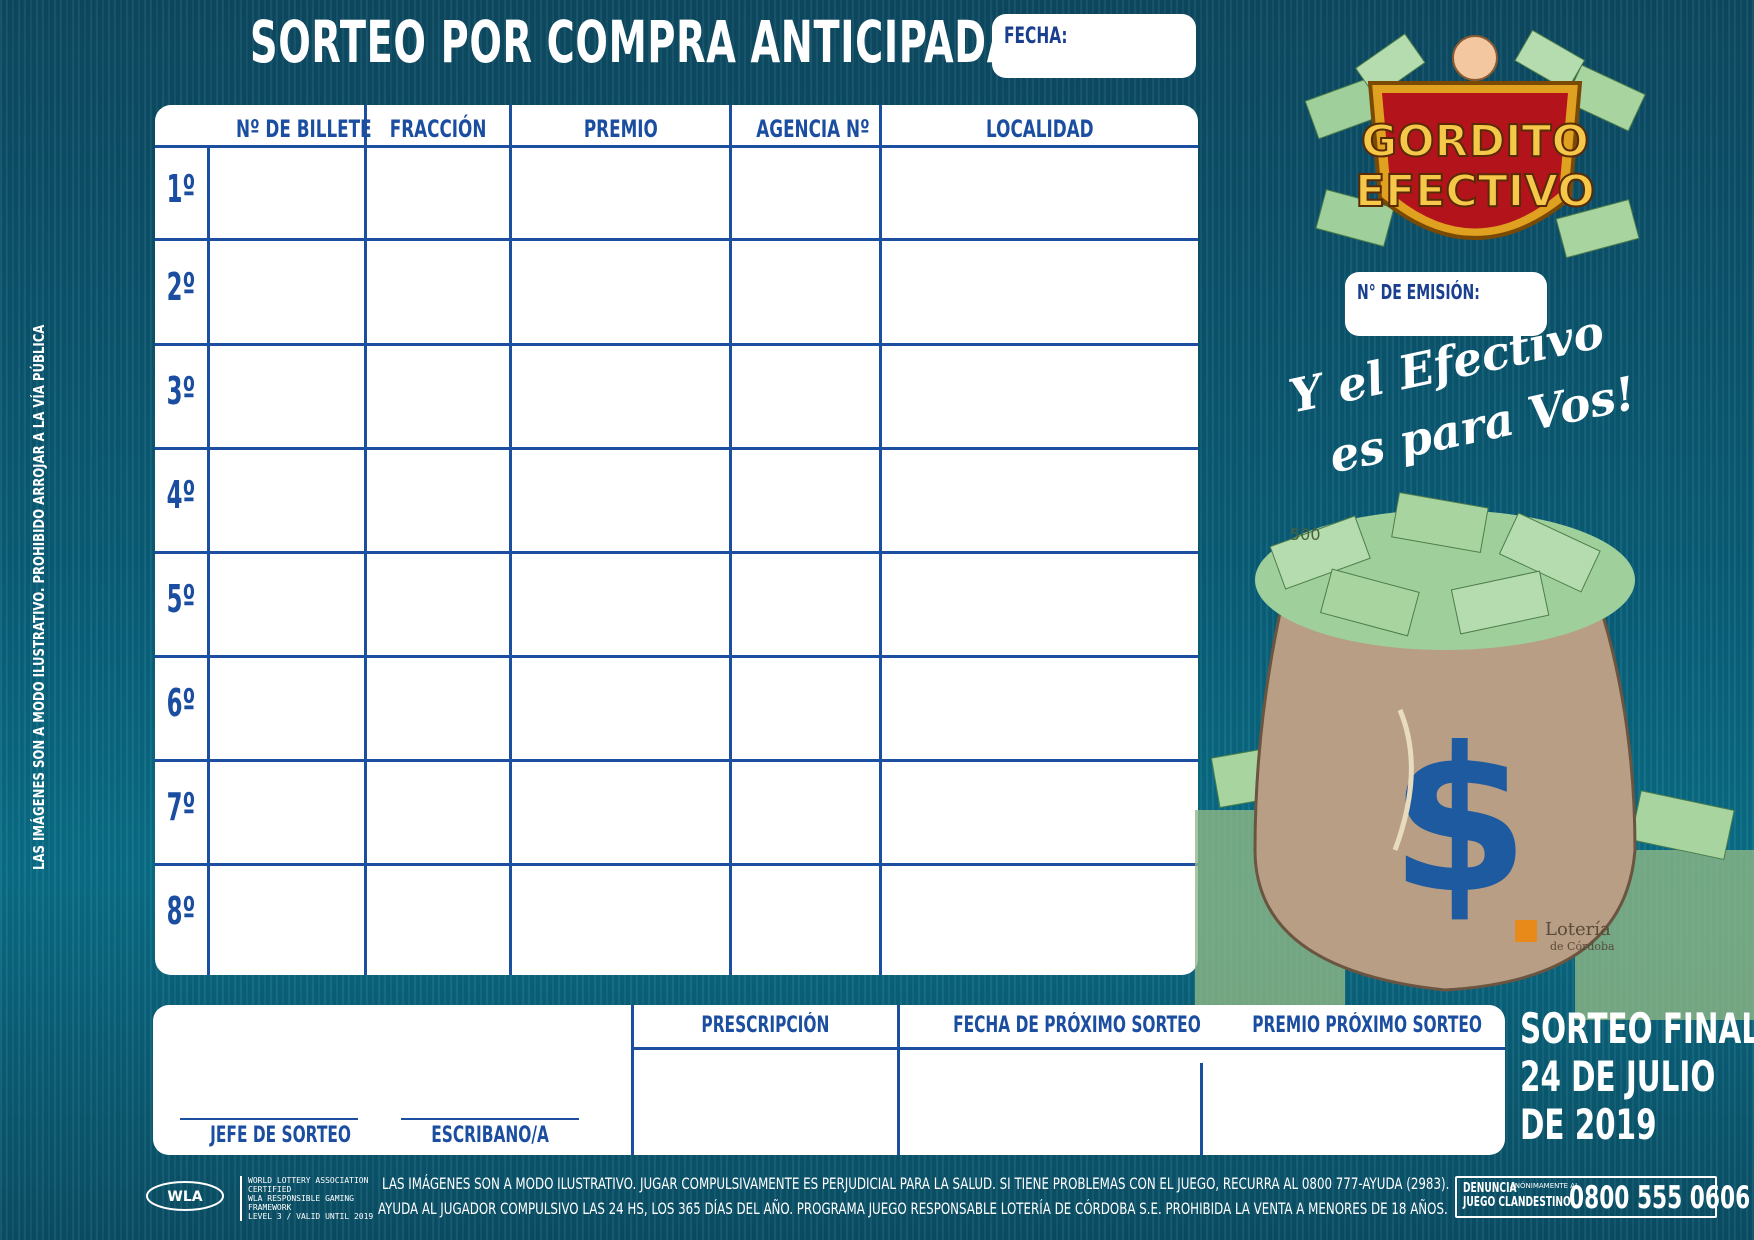  Describe the element at coordinates (1618, 1076) in the screenshot. I see `final-draw-line-2: 24 DE JULIO` at that location.